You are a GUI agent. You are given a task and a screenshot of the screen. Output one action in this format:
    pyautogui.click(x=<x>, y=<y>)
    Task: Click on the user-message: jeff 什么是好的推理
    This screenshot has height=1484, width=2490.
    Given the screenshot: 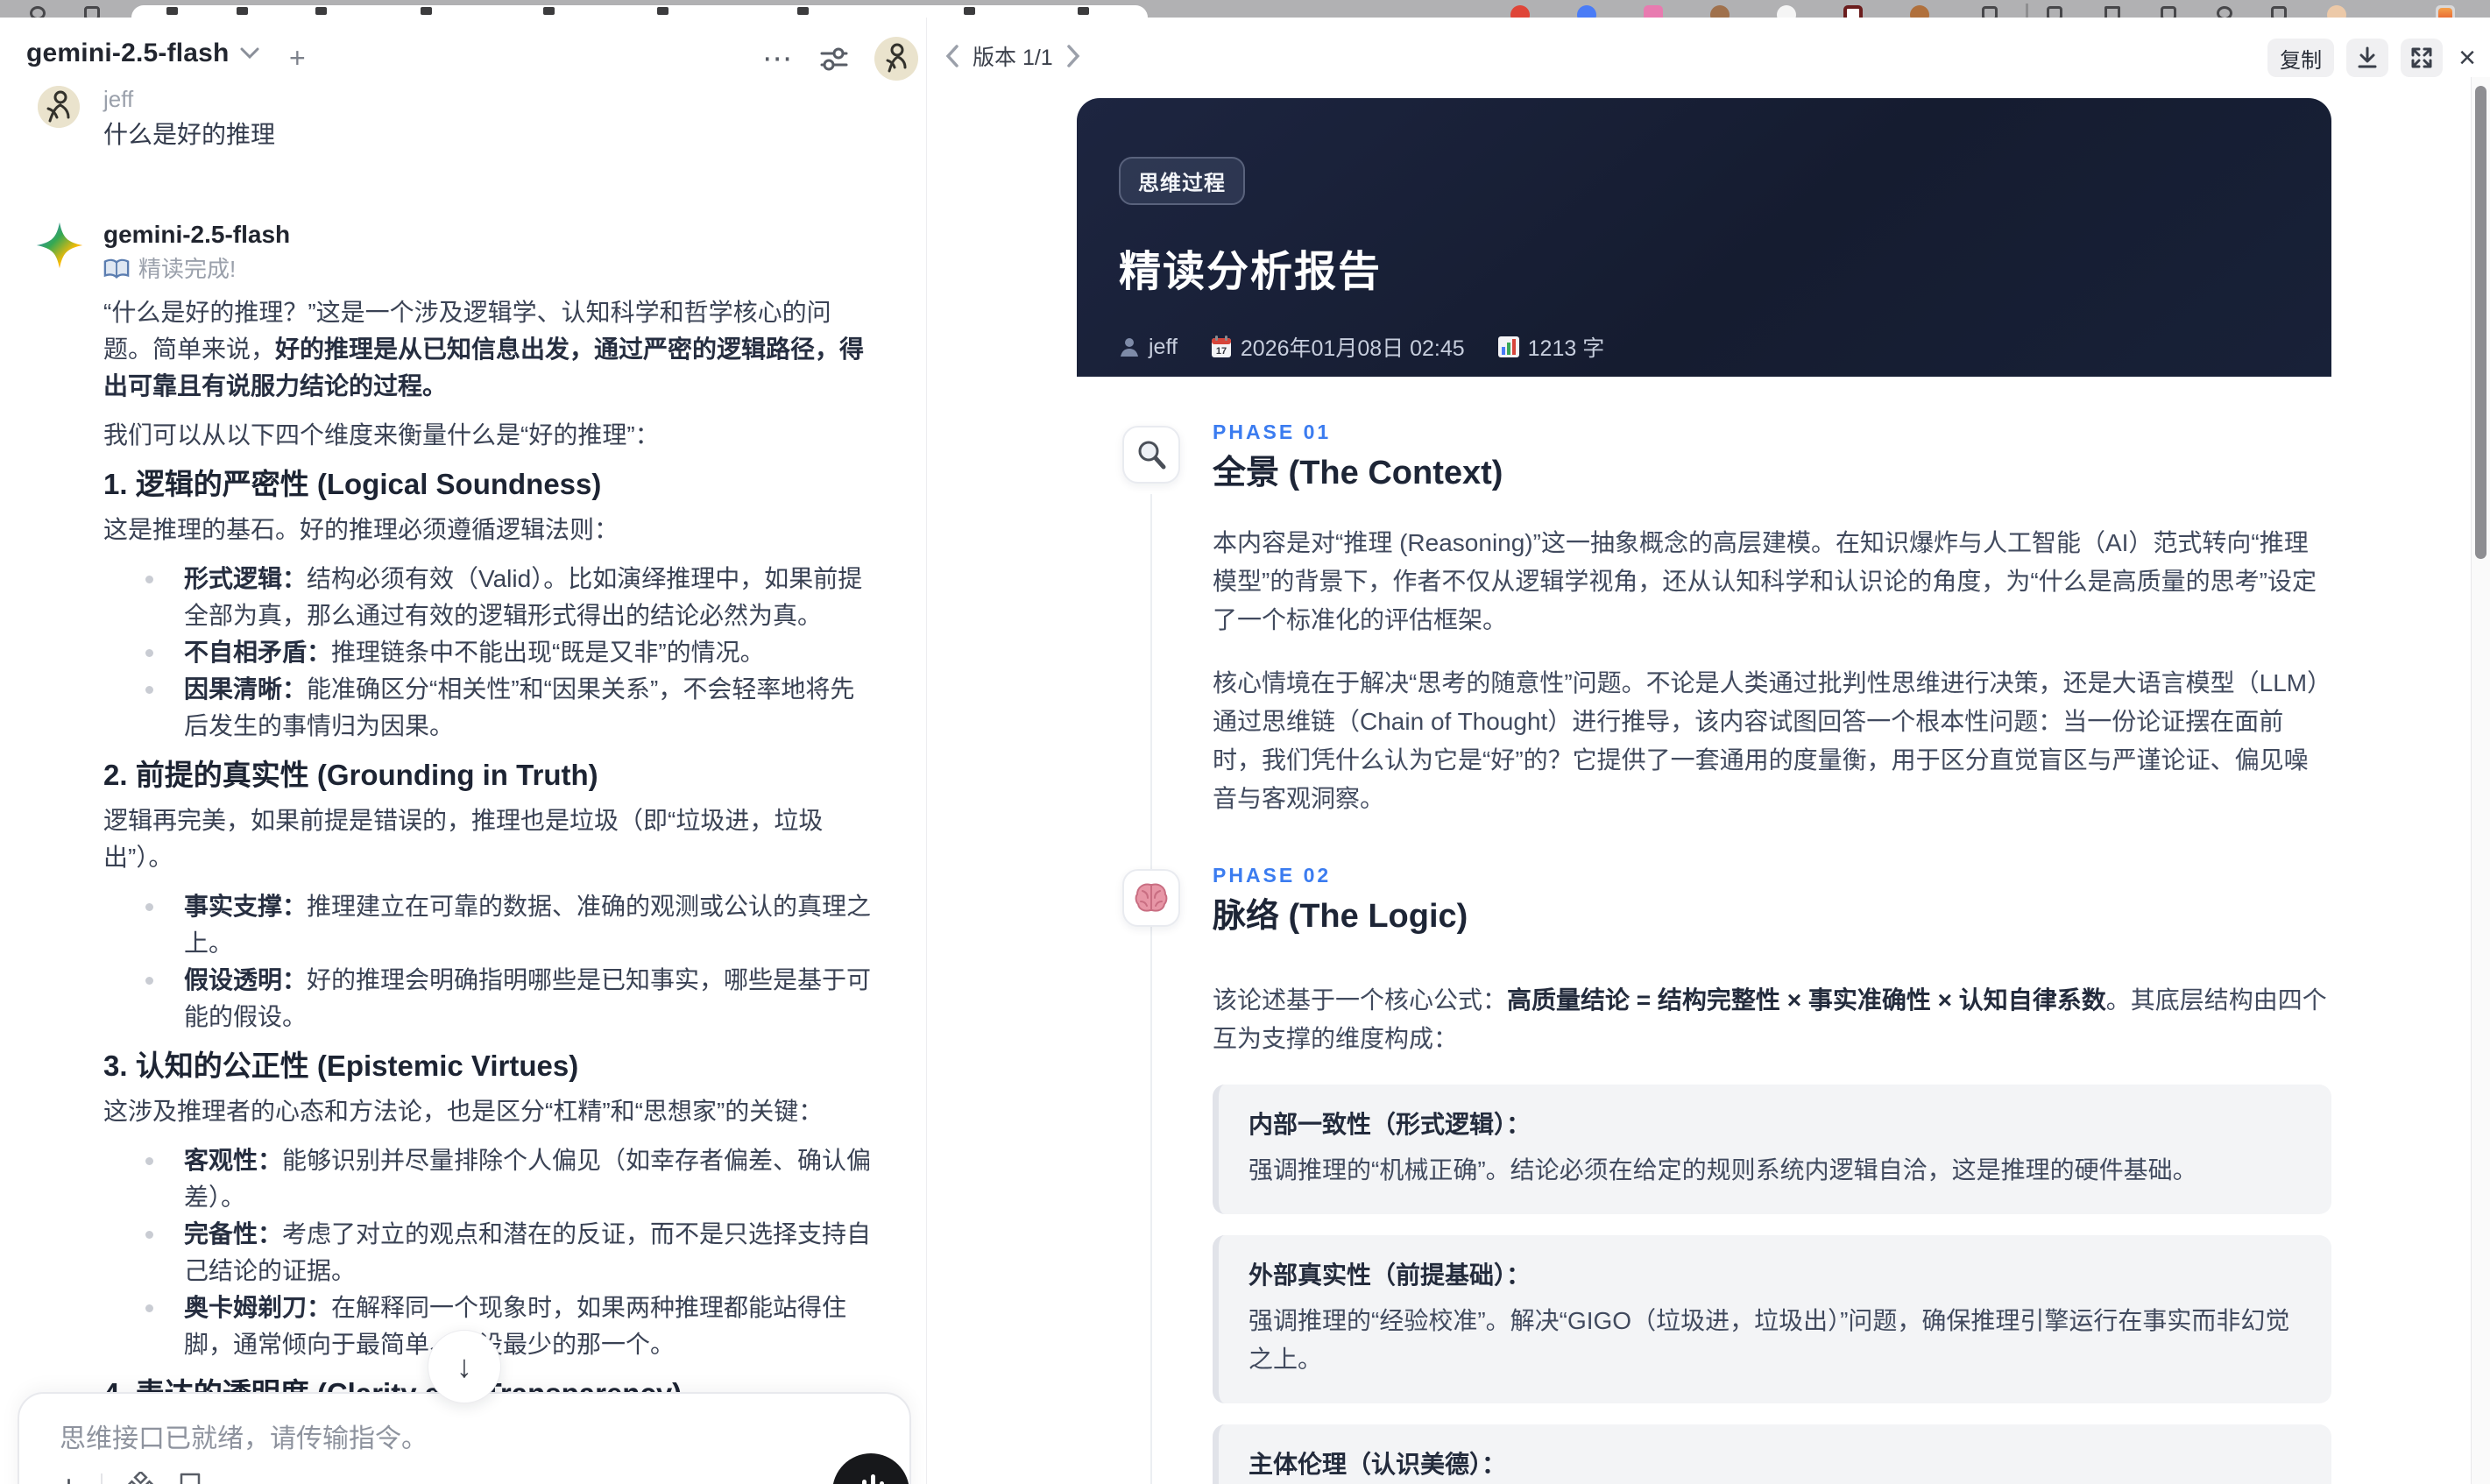 What is the action you would take?
    pyautogui.click(x=456, y=118)
    